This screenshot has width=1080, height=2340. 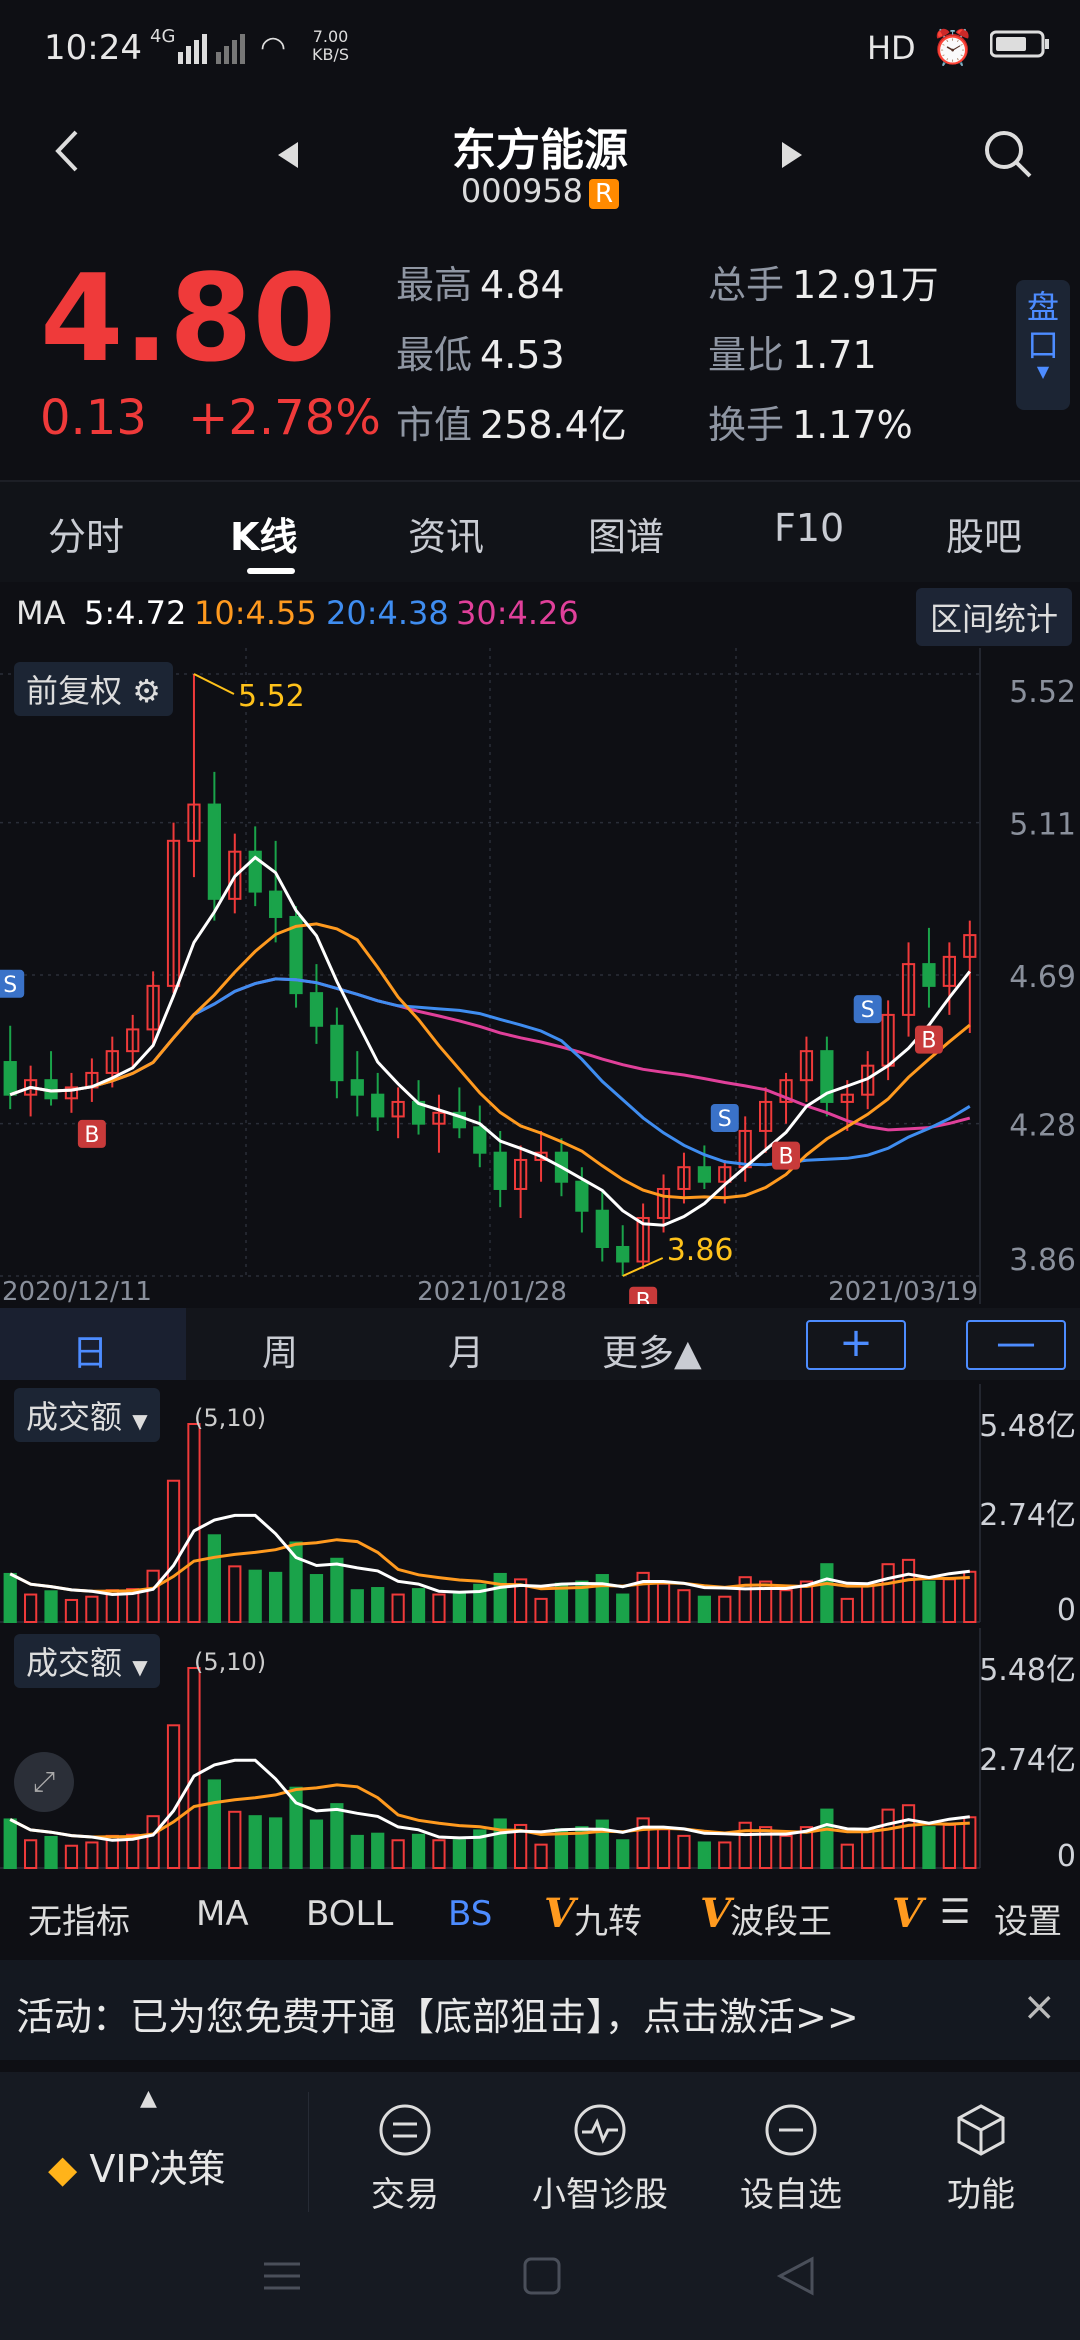 What do you see at coordinates (1027, 1670) in the screenshot?
I see `vol-tick-label: 5.48亿` at bounding box center [1027, 1670].